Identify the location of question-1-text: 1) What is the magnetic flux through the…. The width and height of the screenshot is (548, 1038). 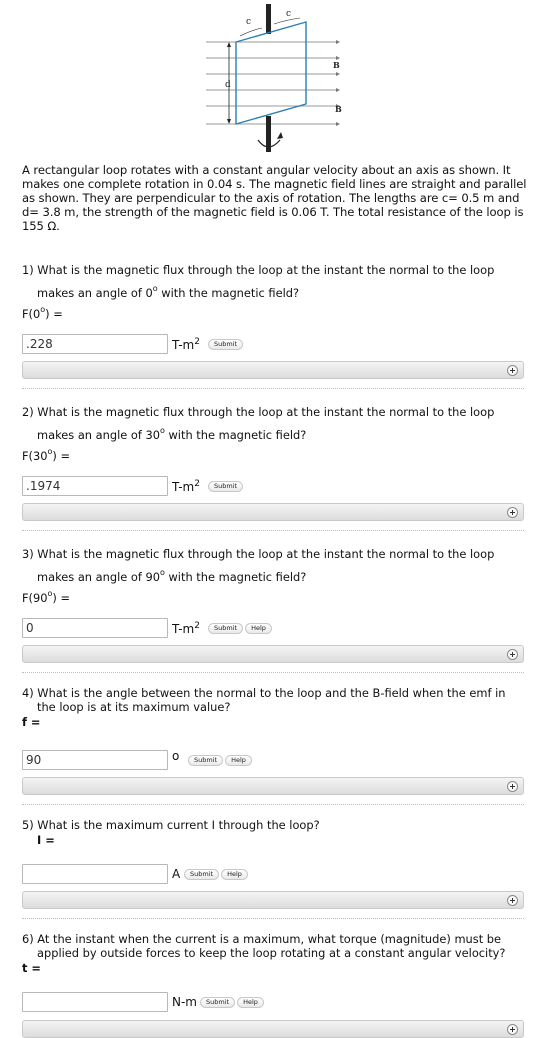
(258, 281).